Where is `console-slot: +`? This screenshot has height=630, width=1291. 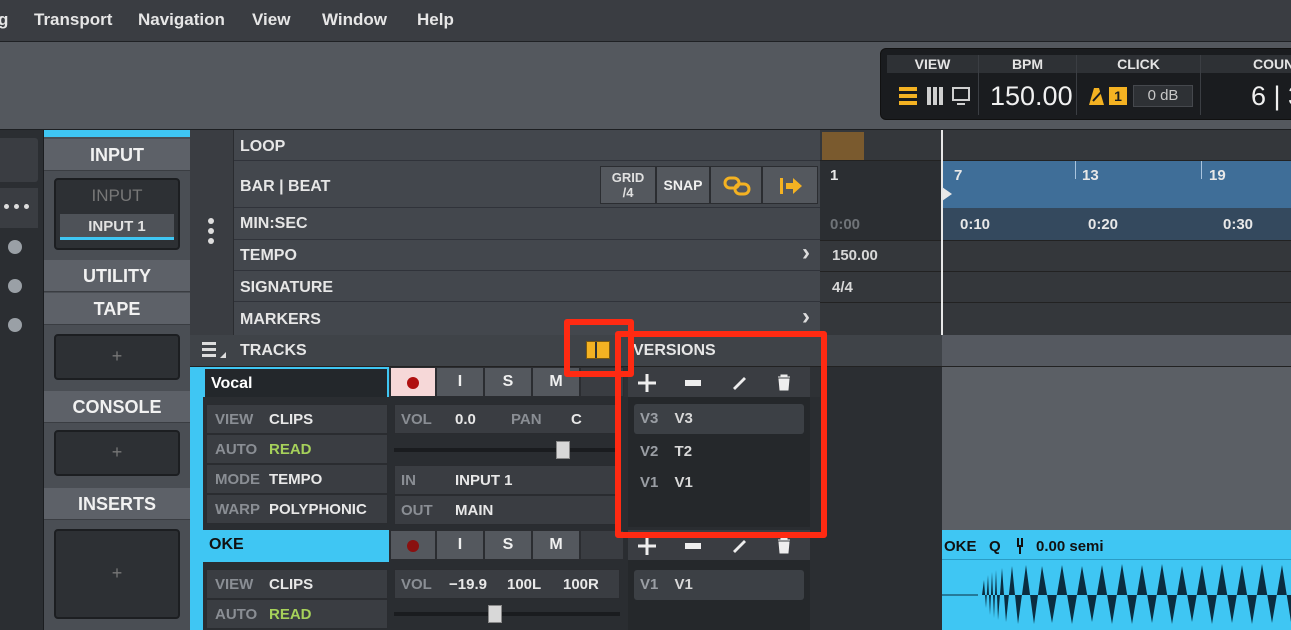 console-slot: + is located at coordinates (117, 453).